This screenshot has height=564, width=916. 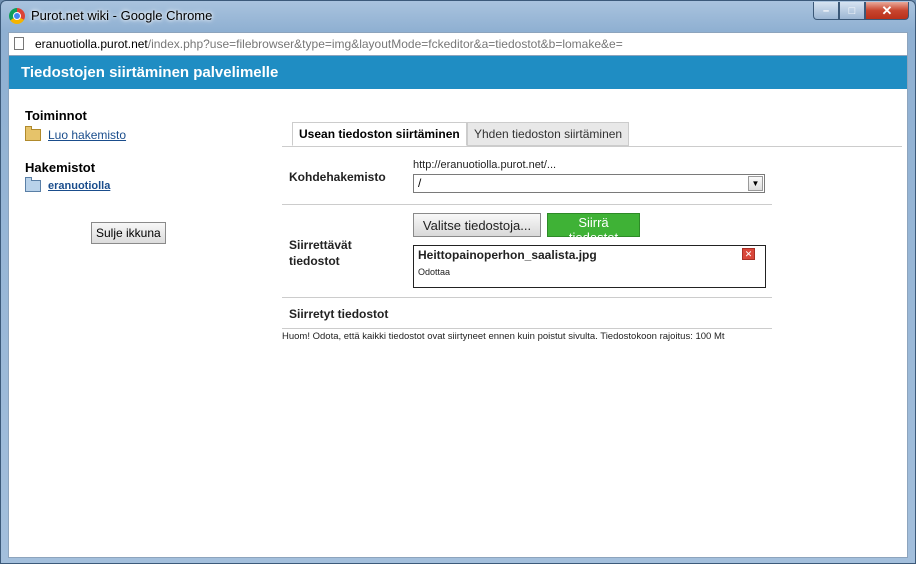 I want to click on files-label-line1: Siirrettävät, so click(x=320, y=245).